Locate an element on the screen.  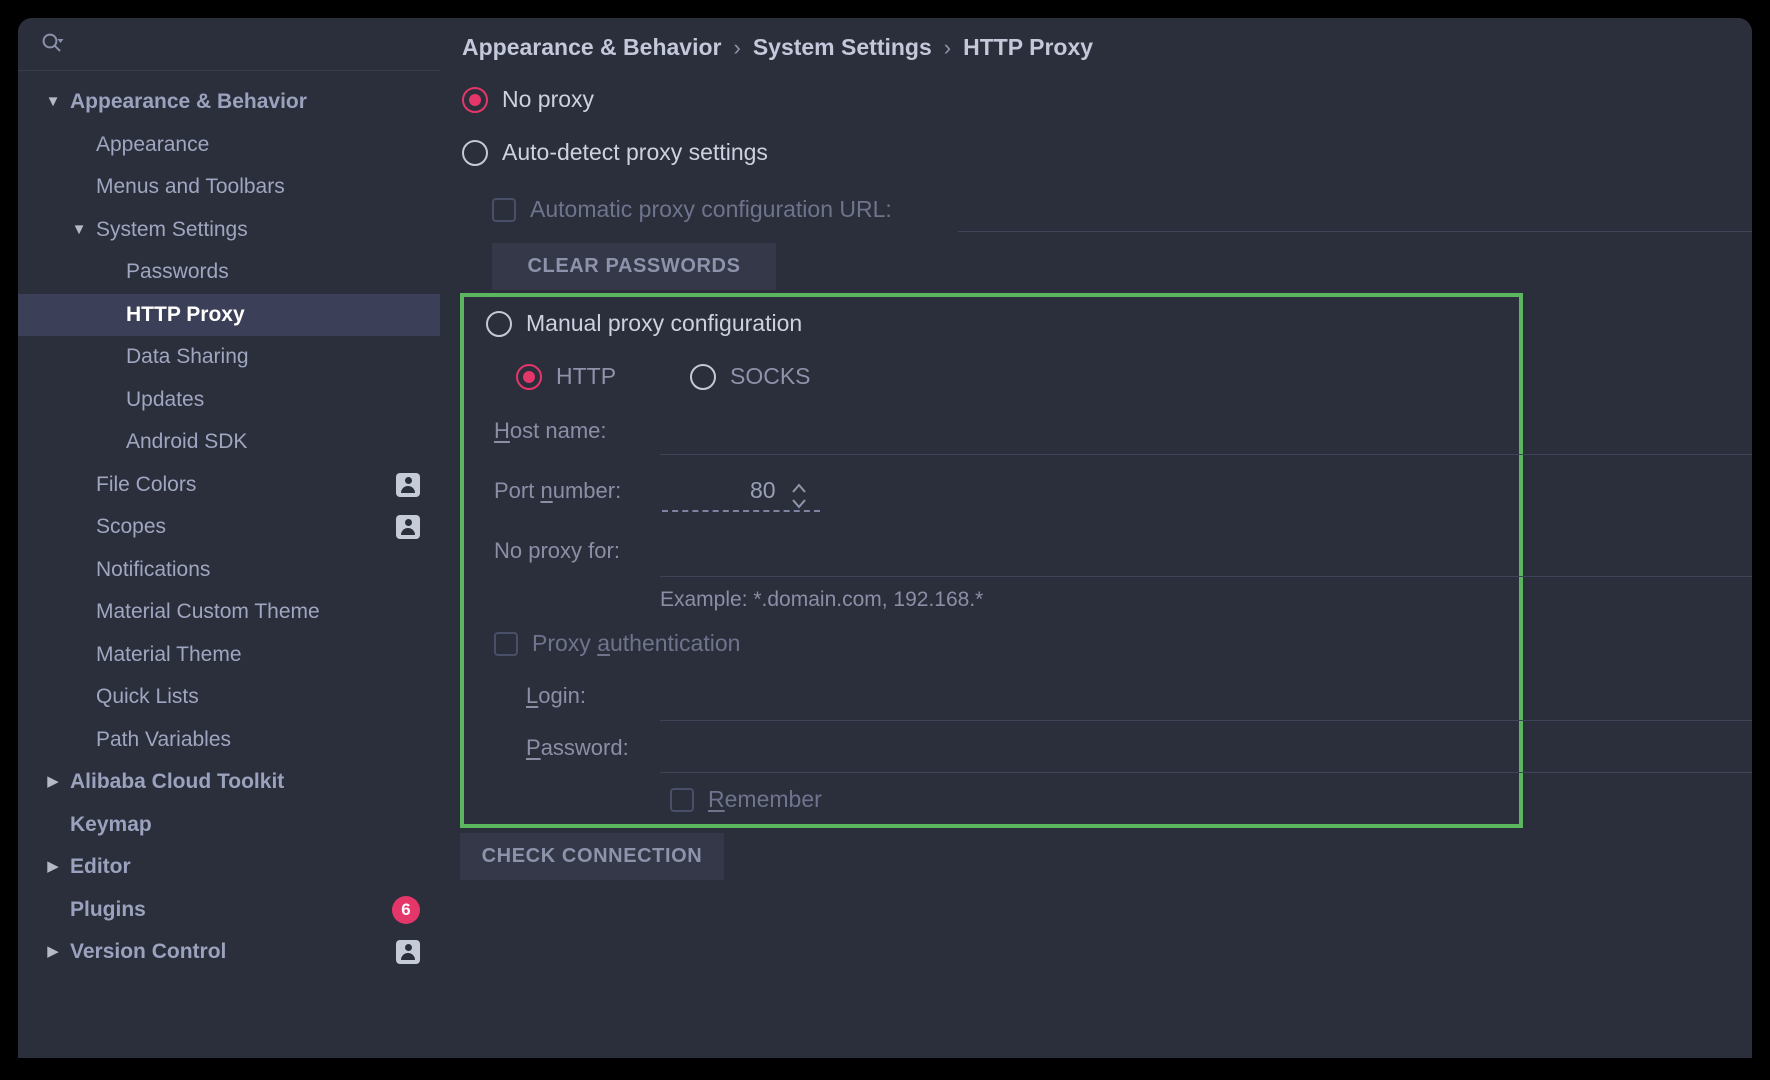
password-label: Password: is located at coordinates (577, 748).